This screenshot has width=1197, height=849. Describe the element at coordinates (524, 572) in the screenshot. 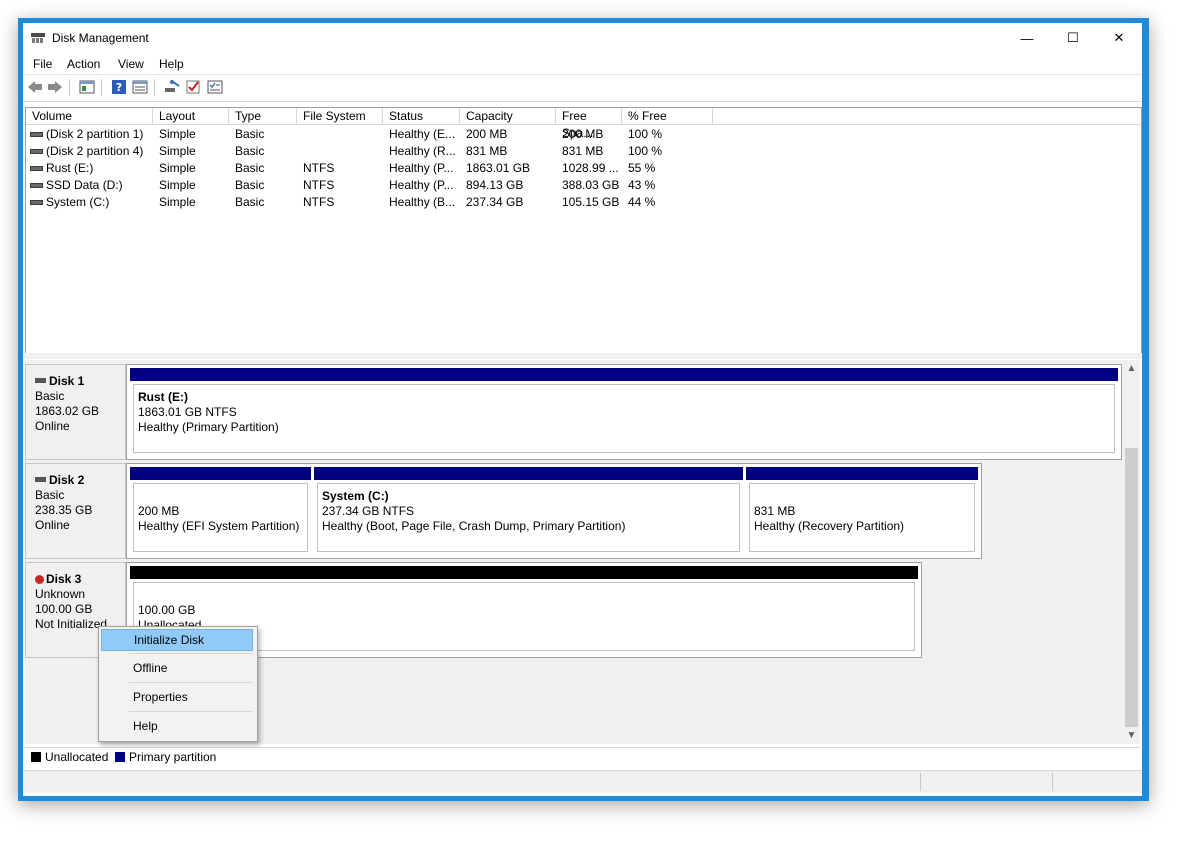

I see `unallocated-bar` at that location.